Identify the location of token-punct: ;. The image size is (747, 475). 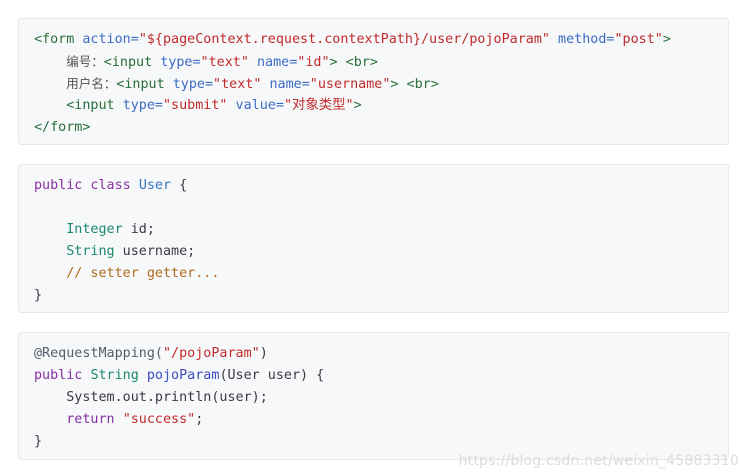
(199, 419).